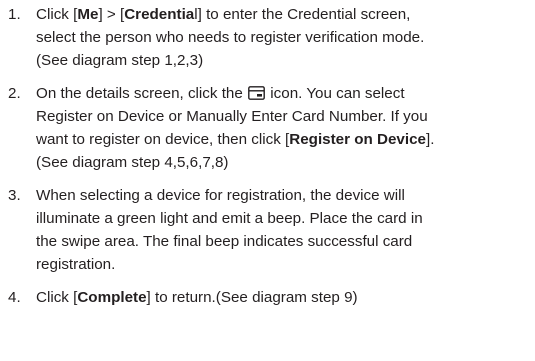 This screenshot has width=535, height=361. What do you see at coordinates (76, 264) in the screenshot?
I see `step-line: registration.` at bounding box center [76, 264].